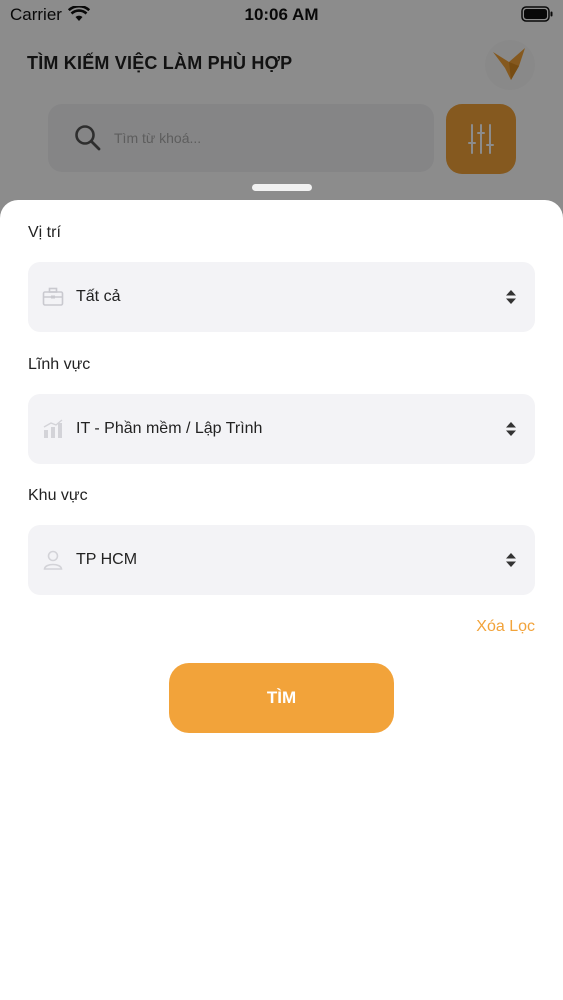  I want to click on field-value: IT - Phần mềm / Lập Trình, so click(169, 428).